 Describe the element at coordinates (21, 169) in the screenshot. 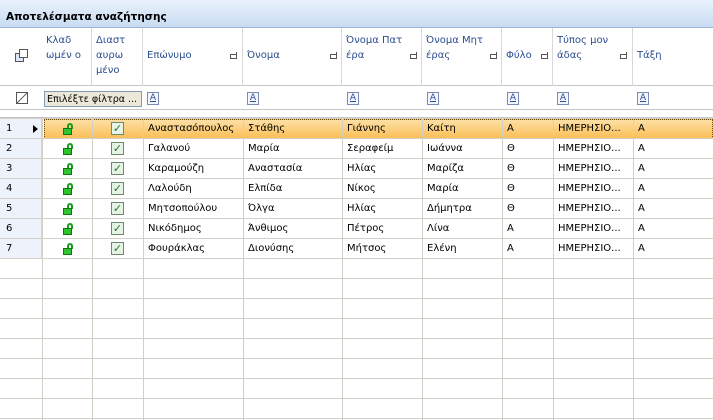

I see `row-number: 3` at that location.